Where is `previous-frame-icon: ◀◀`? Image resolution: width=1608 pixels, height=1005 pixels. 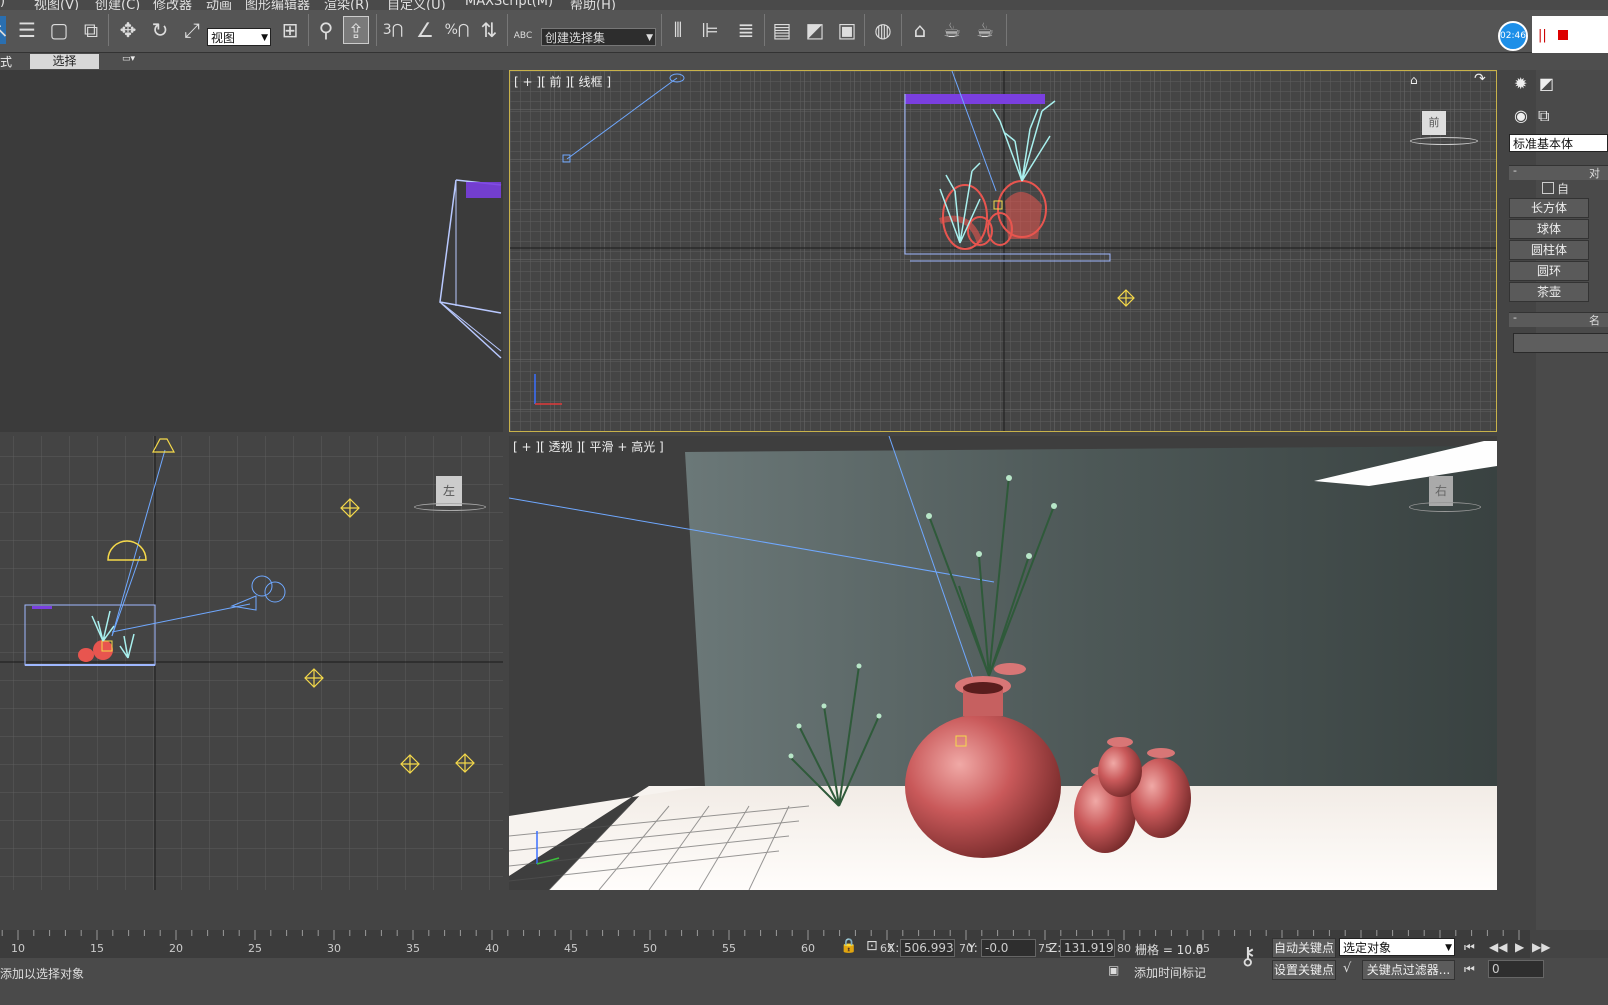
previous-frame-icon: ◀◀ is located at coordinates (1498, 947).